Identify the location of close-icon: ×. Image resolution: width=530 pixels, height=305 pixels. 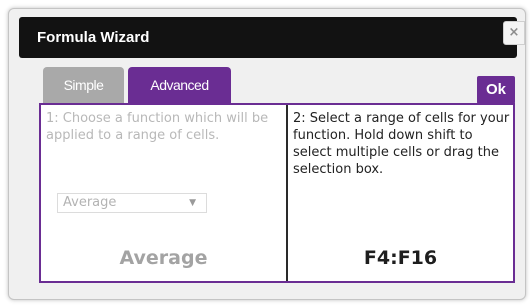
(514, 33).